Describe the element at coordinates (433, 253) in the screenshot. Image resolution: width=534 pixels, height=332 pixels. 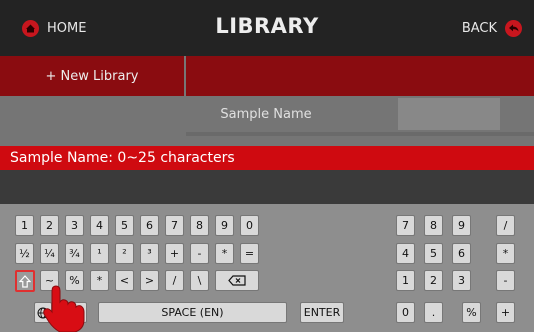
I see `numpad-5: 5` at that location.